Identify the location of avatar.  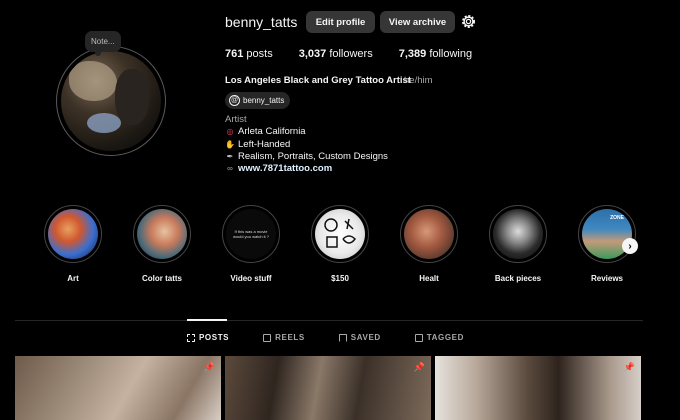
(111, 101).